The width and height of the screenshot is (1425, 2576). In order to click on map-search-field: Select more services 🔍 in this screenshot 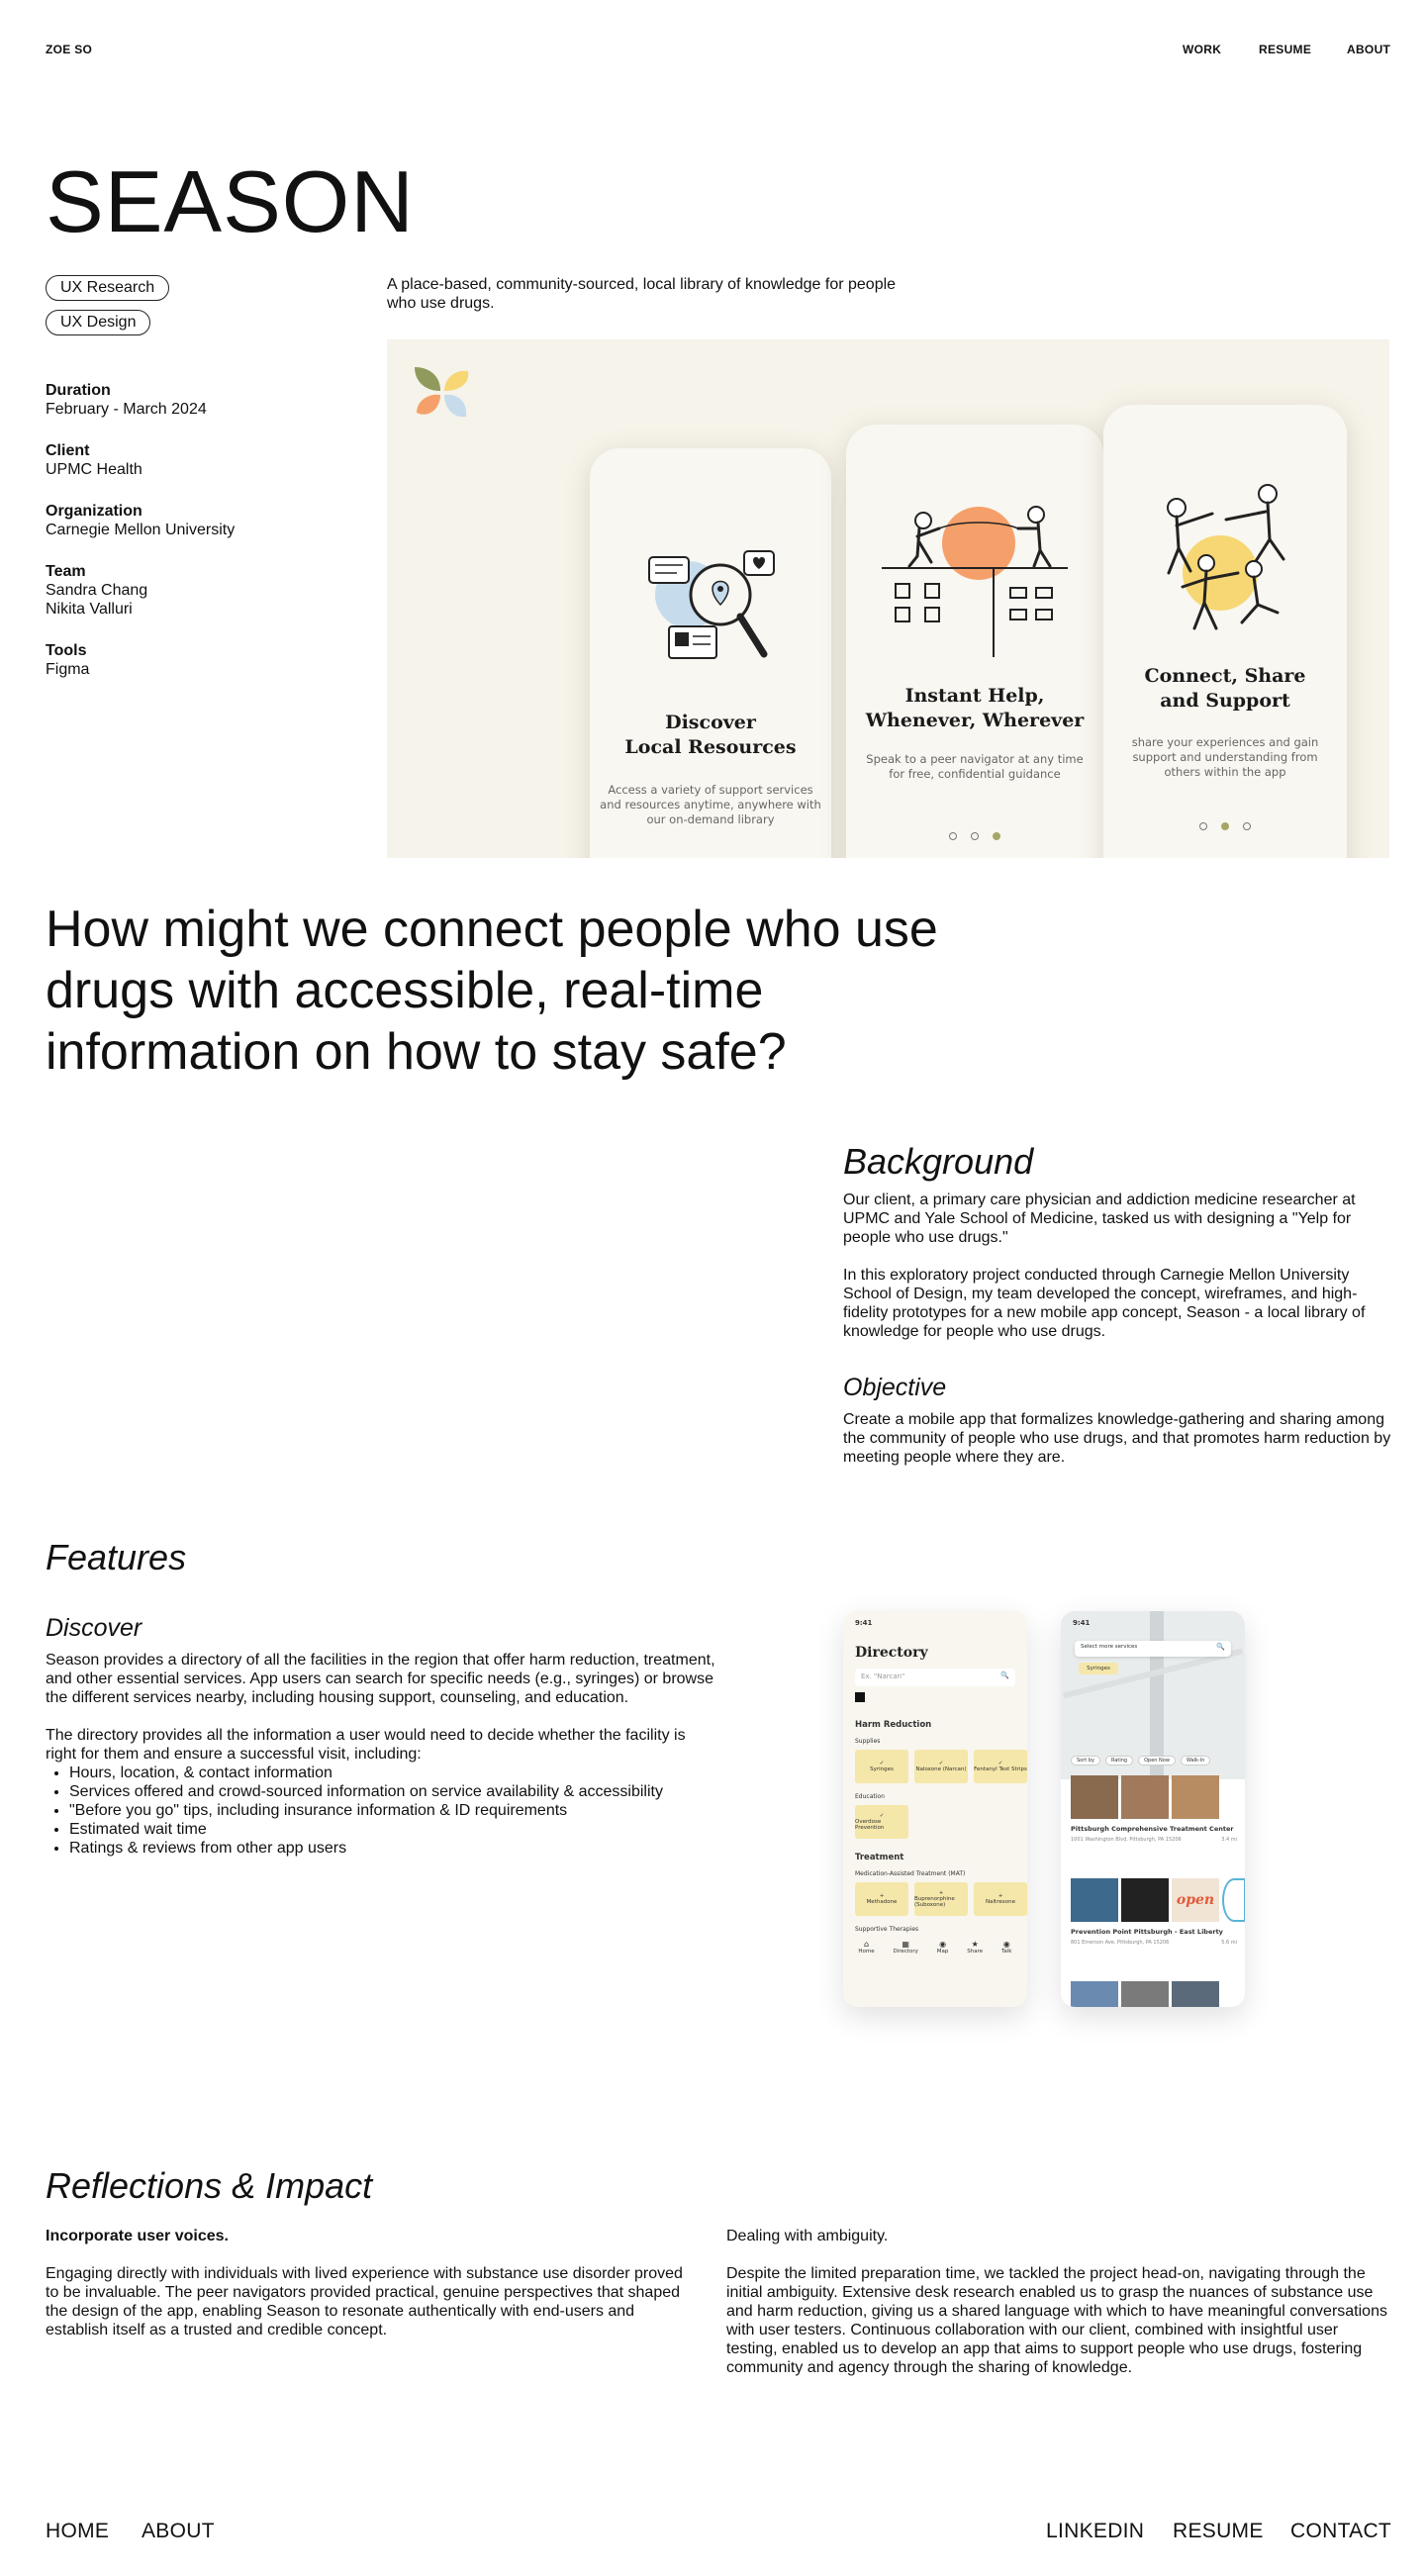, I will do `click(1153, 1649)`.